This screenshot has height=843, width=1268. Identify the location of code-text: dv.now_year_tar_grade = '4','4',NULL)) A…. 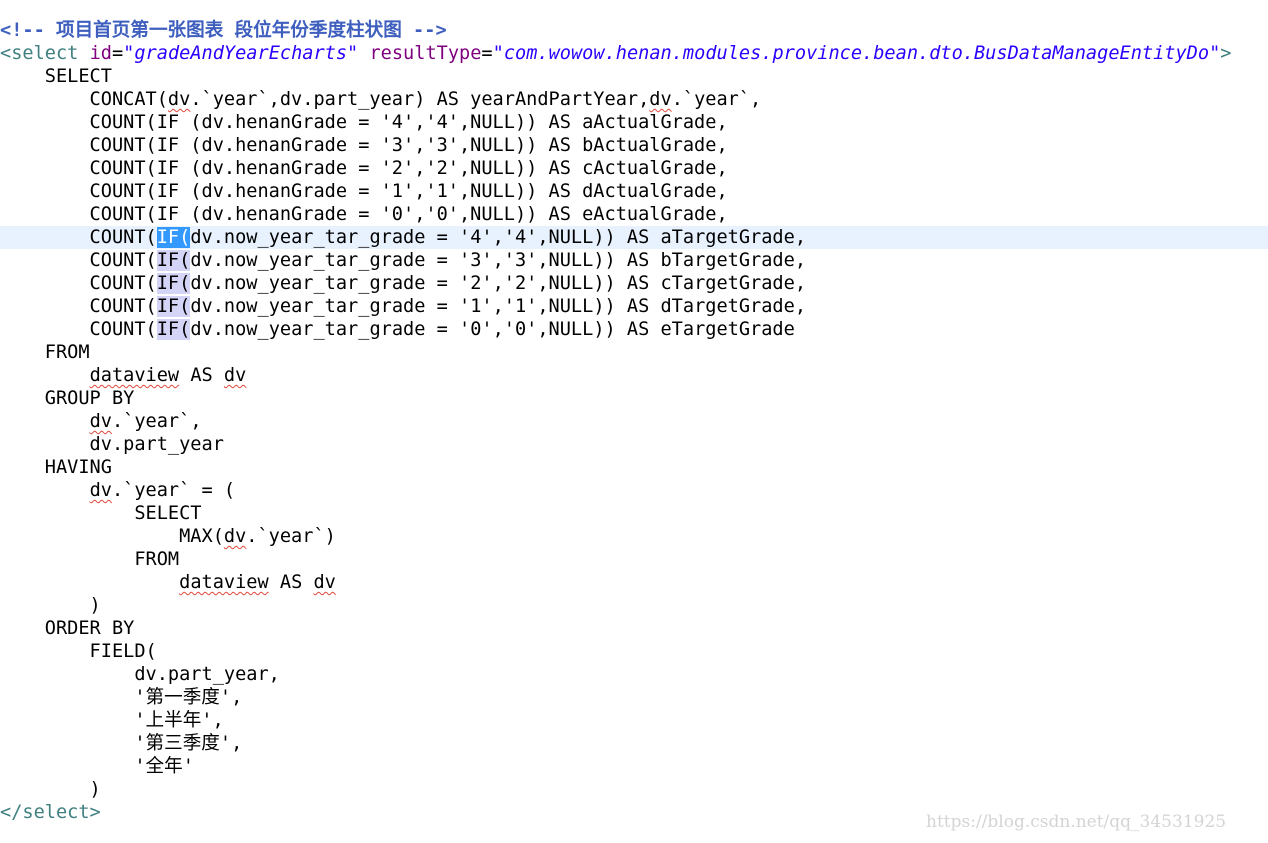
(498, 237).